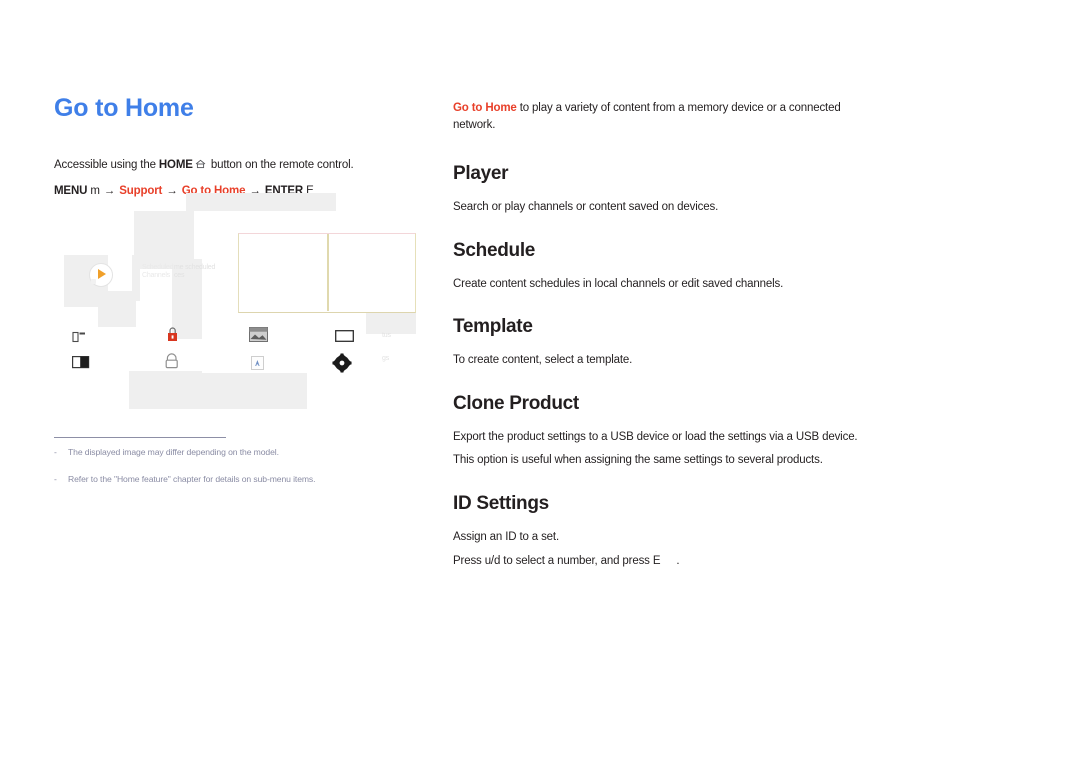 The height and width of the screenshot is (763, 1080). I want to click on home-icon, so click(200, 166).